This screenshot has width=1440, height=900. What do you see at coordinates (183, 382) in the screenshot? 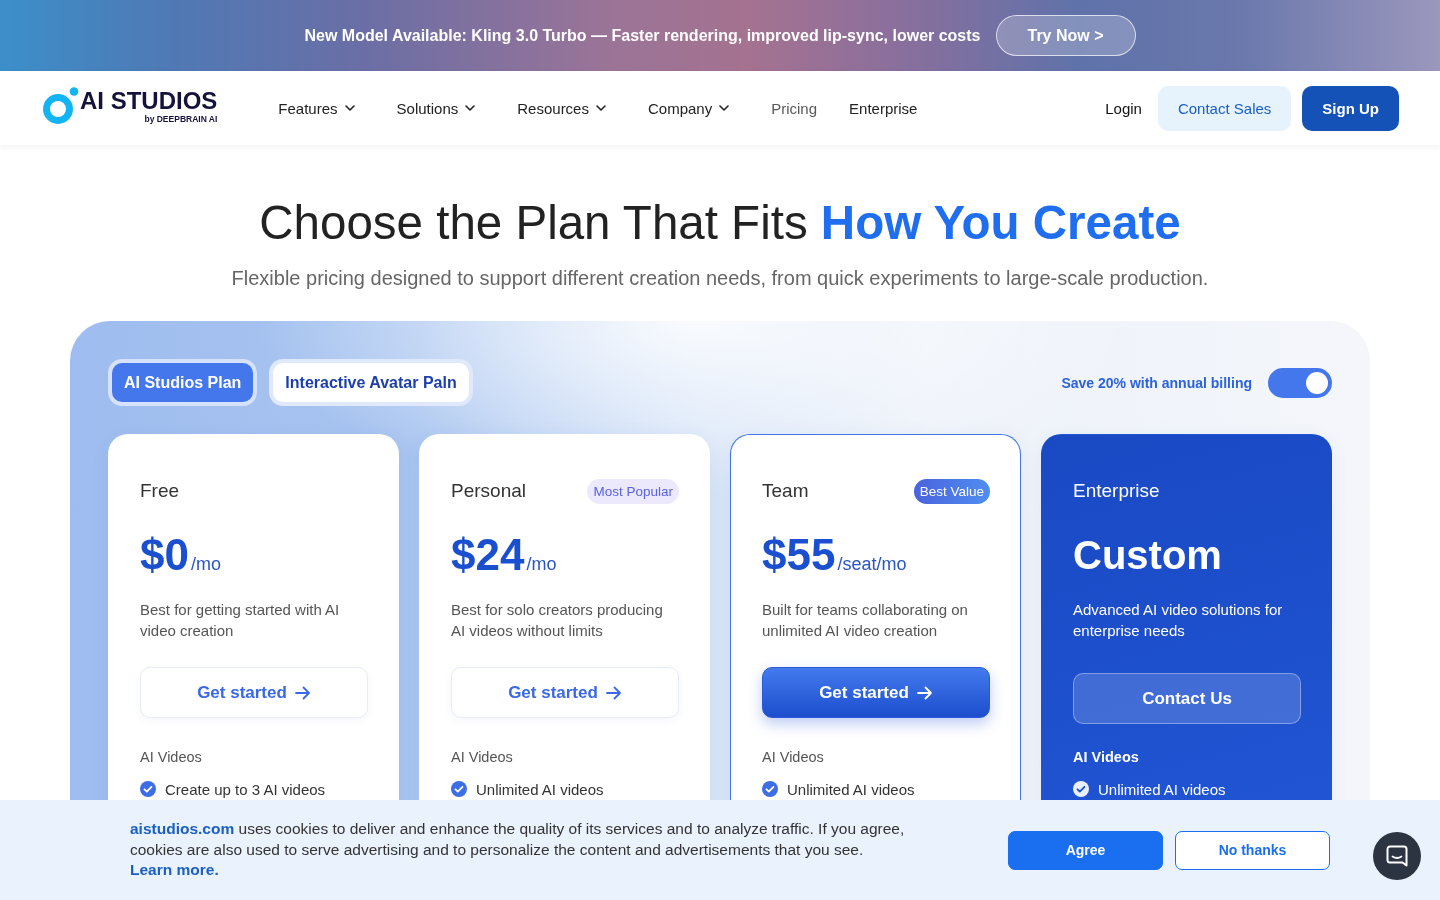
I see `plan-tab: AI Studios Plan` at bounding box center [183, 382].